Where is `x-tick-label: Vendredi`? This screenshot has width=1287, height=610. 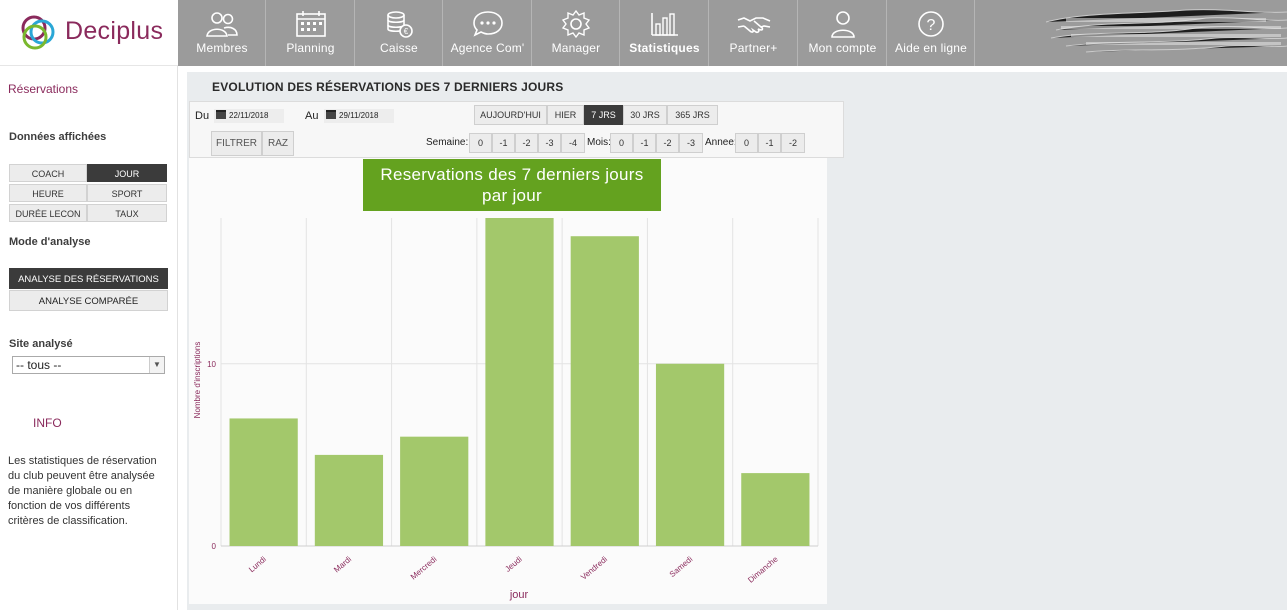
x-tick-label: Vendredi is located at coordinates (594, 568).